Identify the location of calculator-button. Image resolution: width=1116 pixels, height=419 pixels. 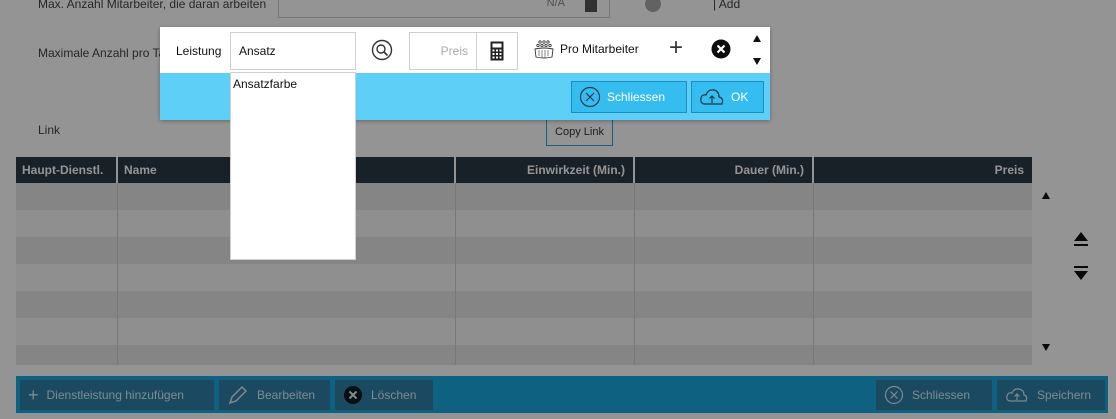
(497, 51).